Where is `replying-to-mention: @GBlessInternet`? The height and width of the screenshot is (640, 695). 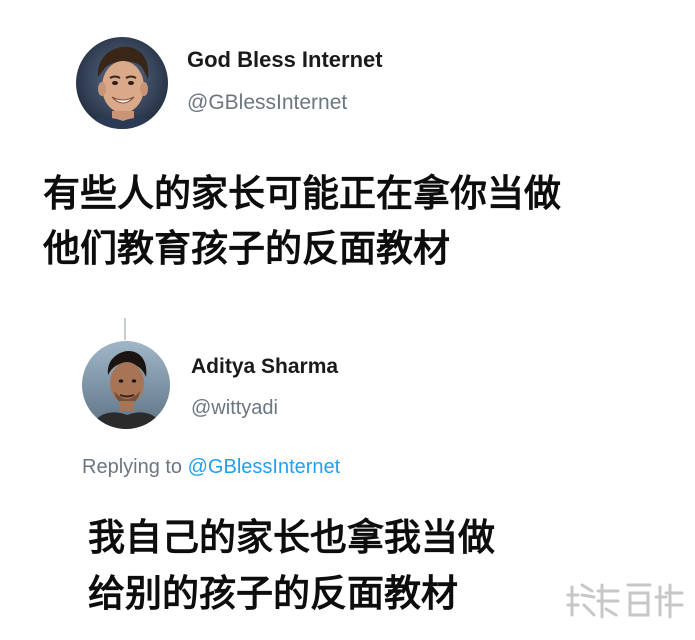 replying-to-mention: @GBlessInternet is located at coordinates (264, 467).